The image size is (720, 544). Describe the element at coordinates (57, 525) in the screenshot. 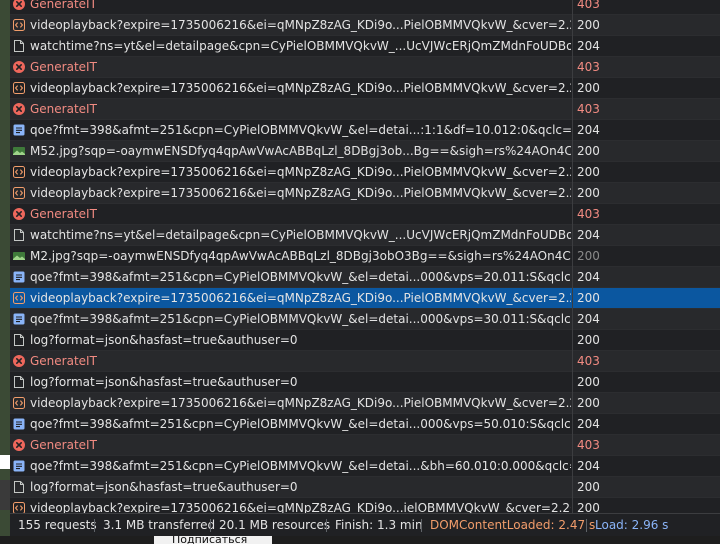

I see `request-count: 155 requests` at that location.